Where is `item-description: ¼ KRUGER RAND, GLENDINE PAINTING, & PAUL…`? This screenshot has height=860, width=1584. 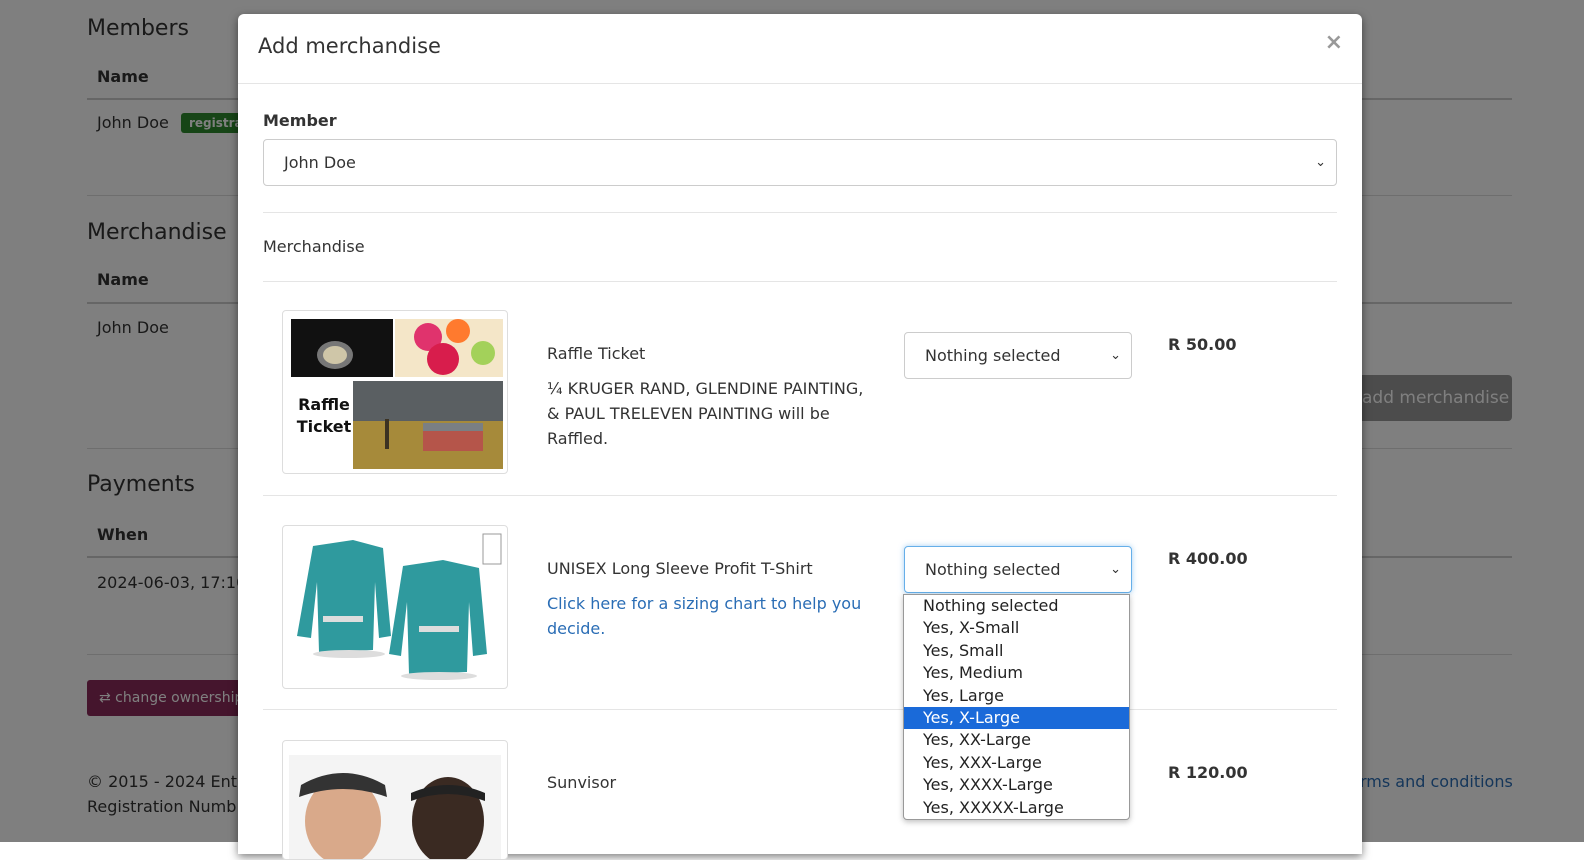 item-description: ¼ KRUGER RAND, GLENDINE PAINTING, & PAUL… is located at coordinates (705, 413).